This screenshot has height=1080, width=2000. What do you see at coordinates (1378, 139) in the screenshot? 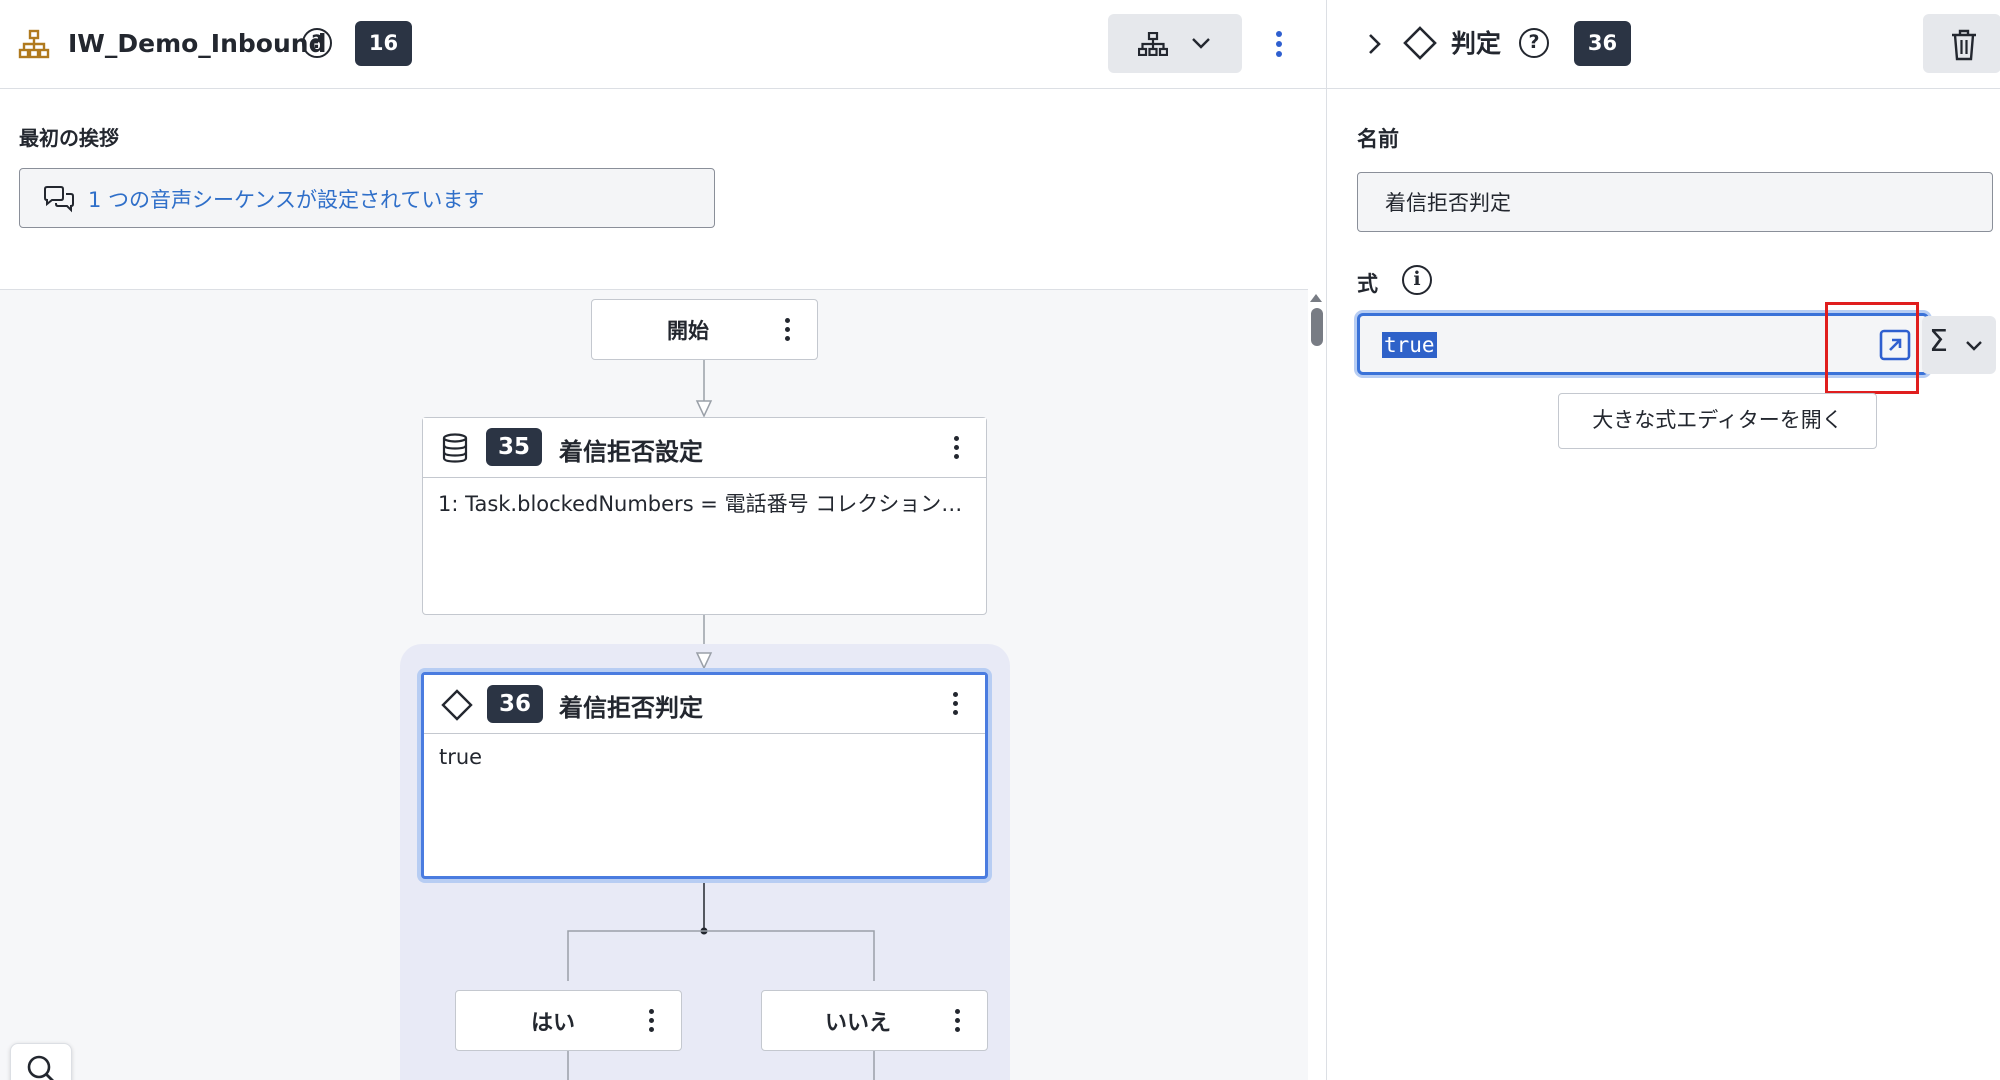
I see `name-field-label: 名前` at bounding box center [1378, 139].